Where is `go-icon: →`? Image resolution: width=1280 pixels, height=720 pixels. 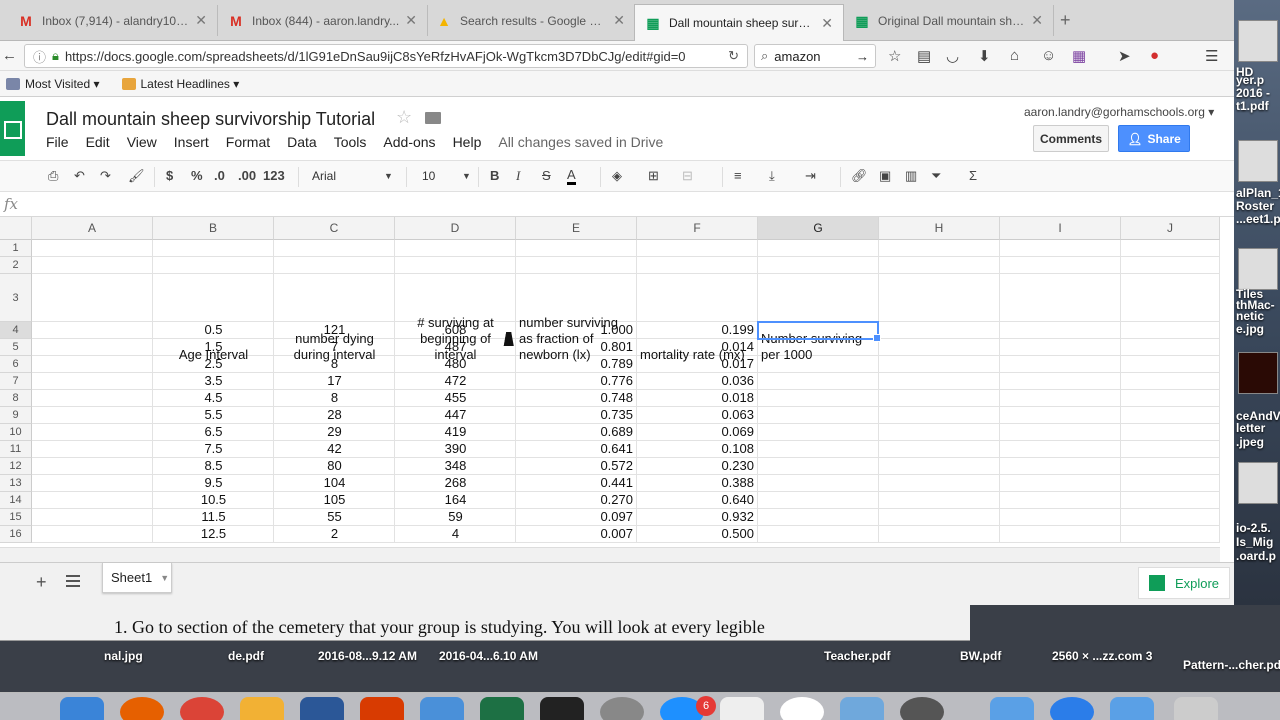 go-icon: → is located at coordinates (862, 56).